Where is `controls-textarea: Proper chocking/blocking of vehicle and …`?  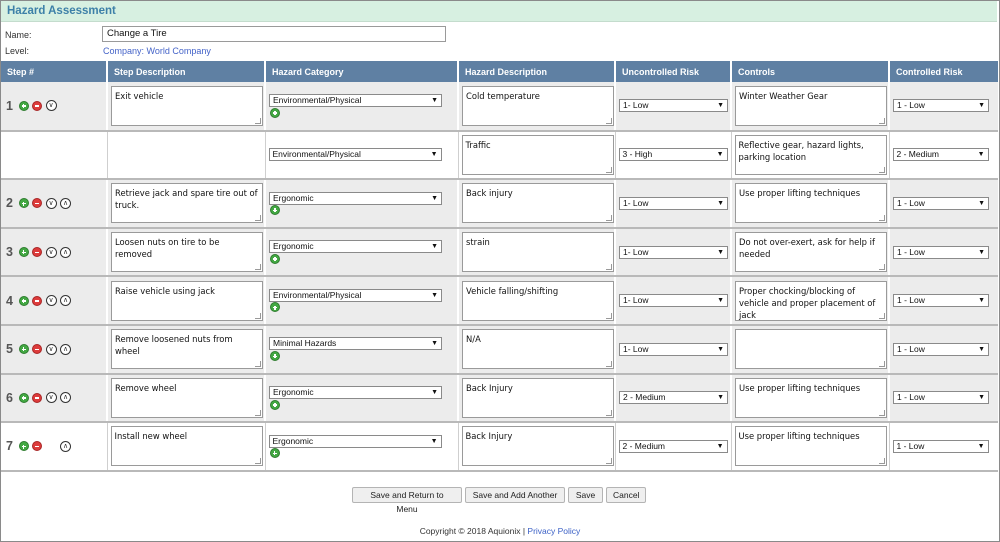
controls-textarea: Proper chocking/blocking of vehicle and … is located at coordinates (811, 300).